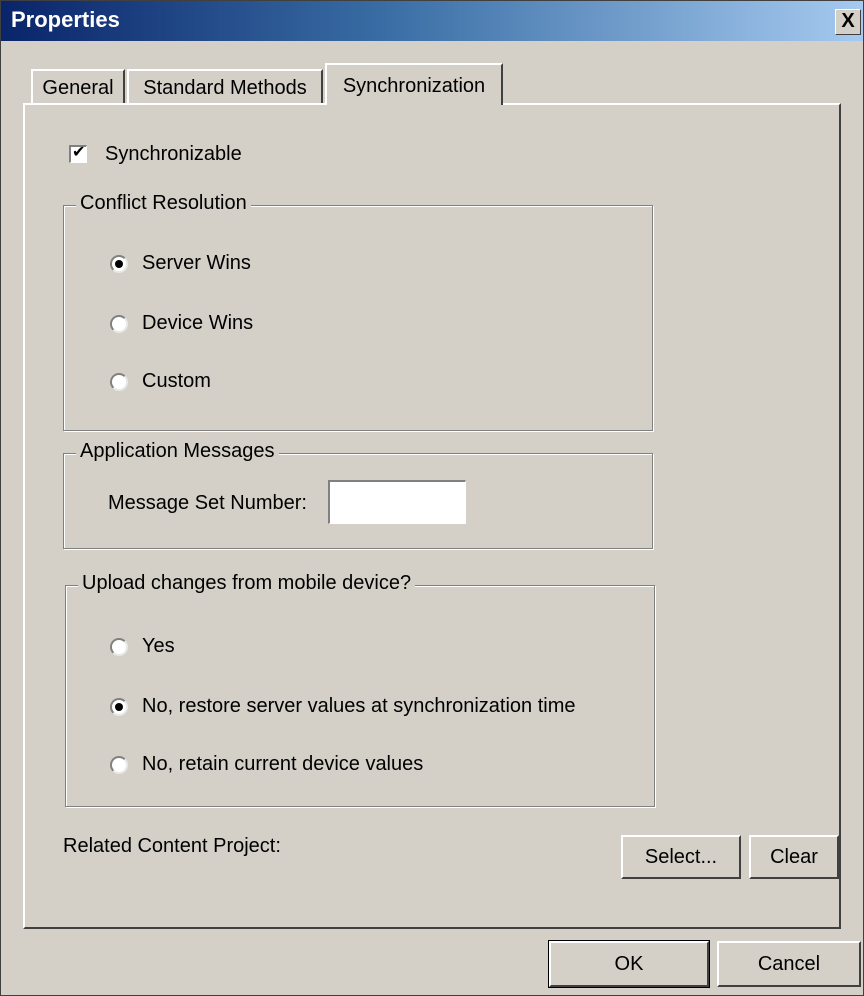 The height and width of the screenshot is (996, 864). Describe the element at coordinates (177, 451) in the screenshot. I see `application-messages-title: Application Messages` at that location.